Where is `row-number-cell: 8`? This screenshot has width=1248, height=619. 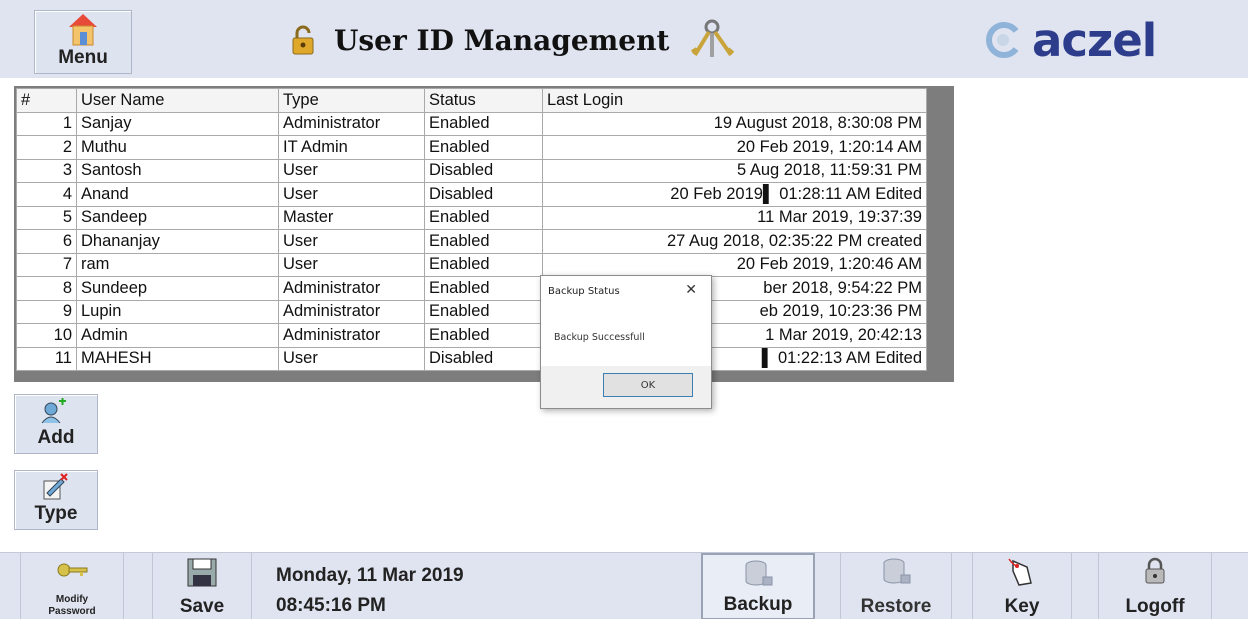 row-number-cell: 8 is located at coordinates (46, 288).